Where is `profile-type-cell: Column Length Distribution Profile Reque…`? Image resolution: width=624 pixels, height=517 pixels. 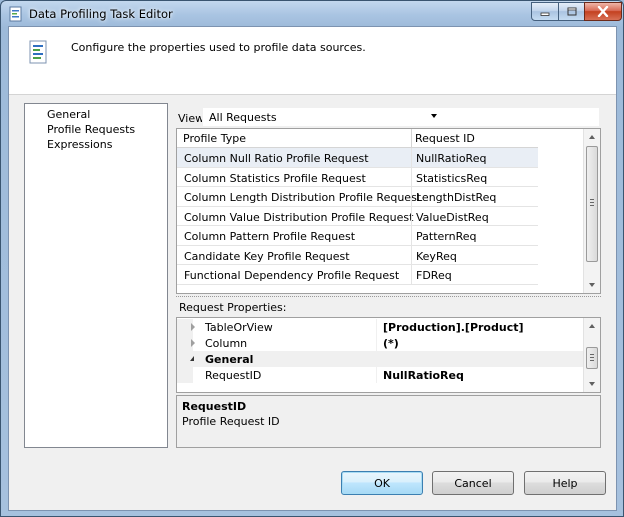
profile-type-cell: Column Length Distribution Profile Reque… is located at coordinates (303, 197).